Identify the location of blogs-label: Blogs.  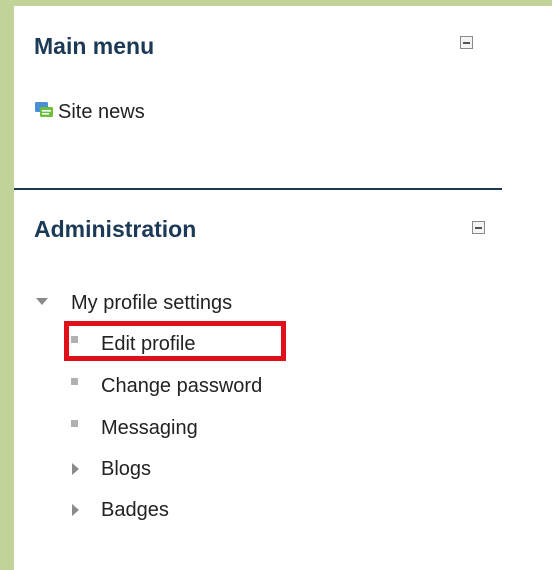
(126, 469).